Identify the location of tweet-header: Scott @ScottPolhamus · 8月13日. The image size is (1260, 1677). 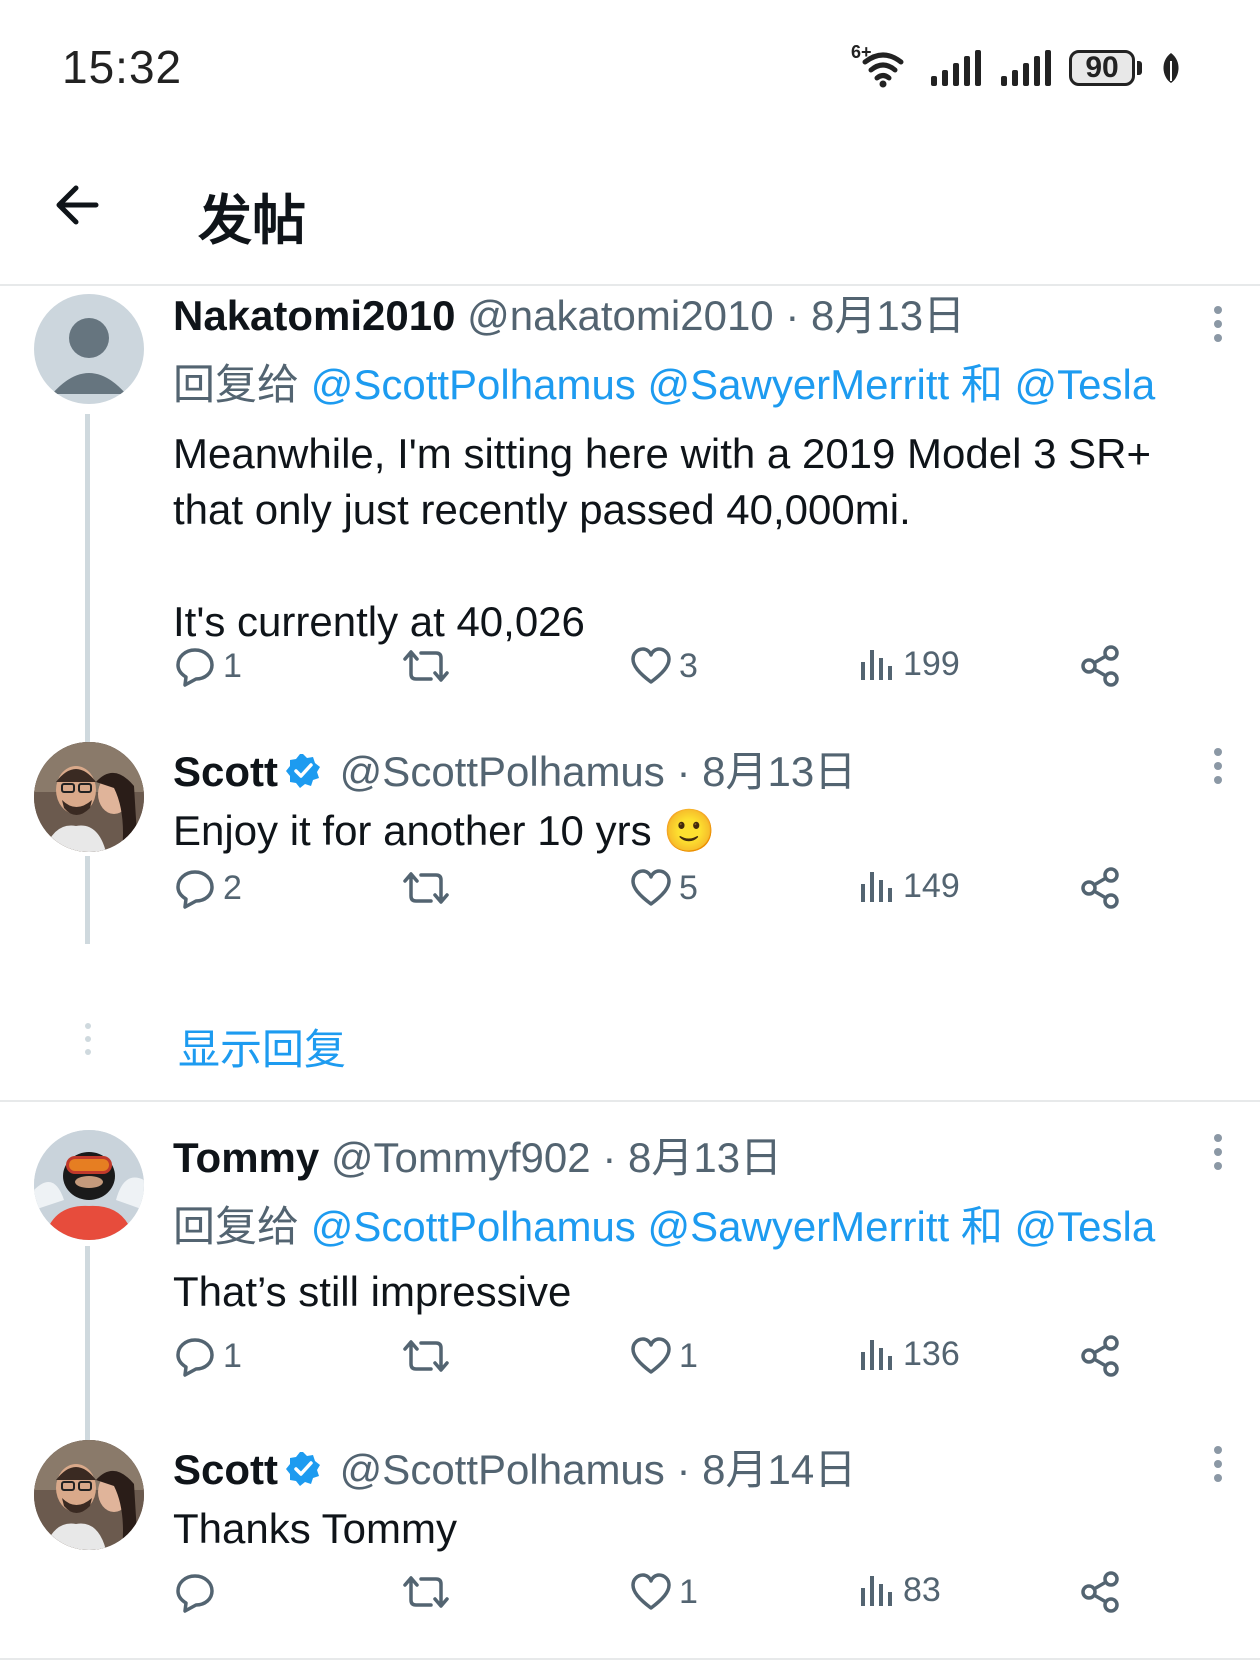
(698, 768).